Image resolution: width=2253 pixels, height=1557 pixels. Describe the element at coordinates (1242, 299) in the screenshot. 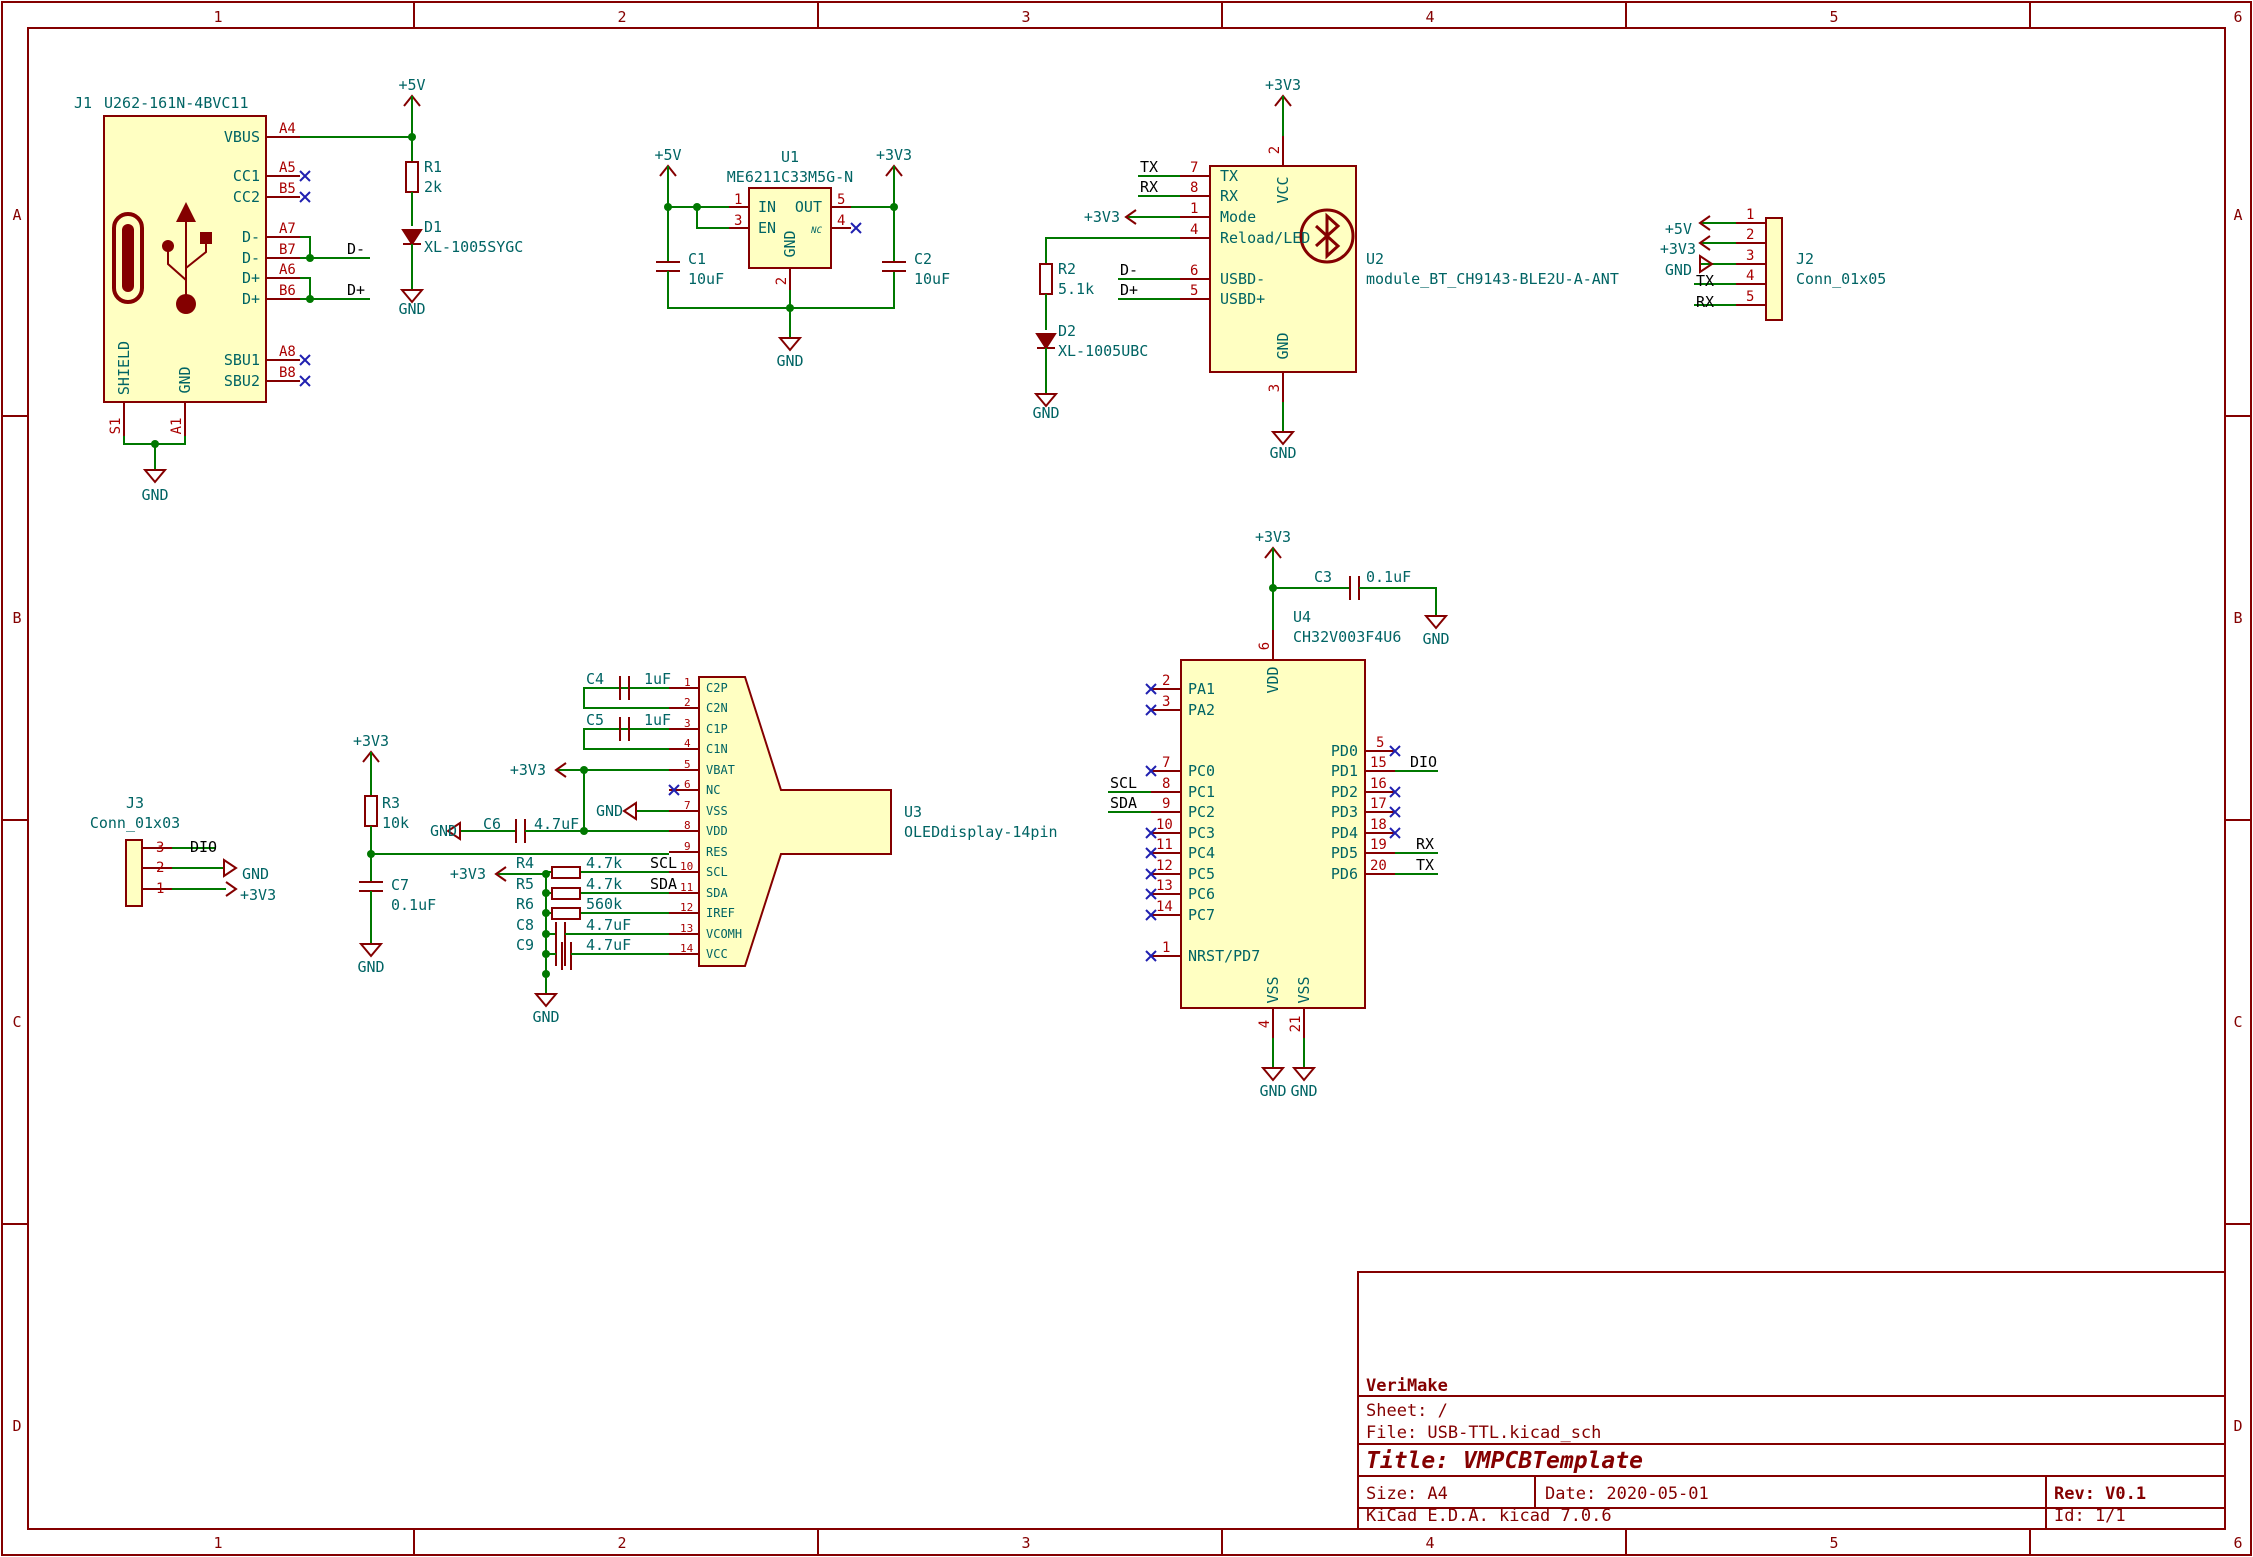

I see `u2-pin-name-usbdp: USBD+` at that location.